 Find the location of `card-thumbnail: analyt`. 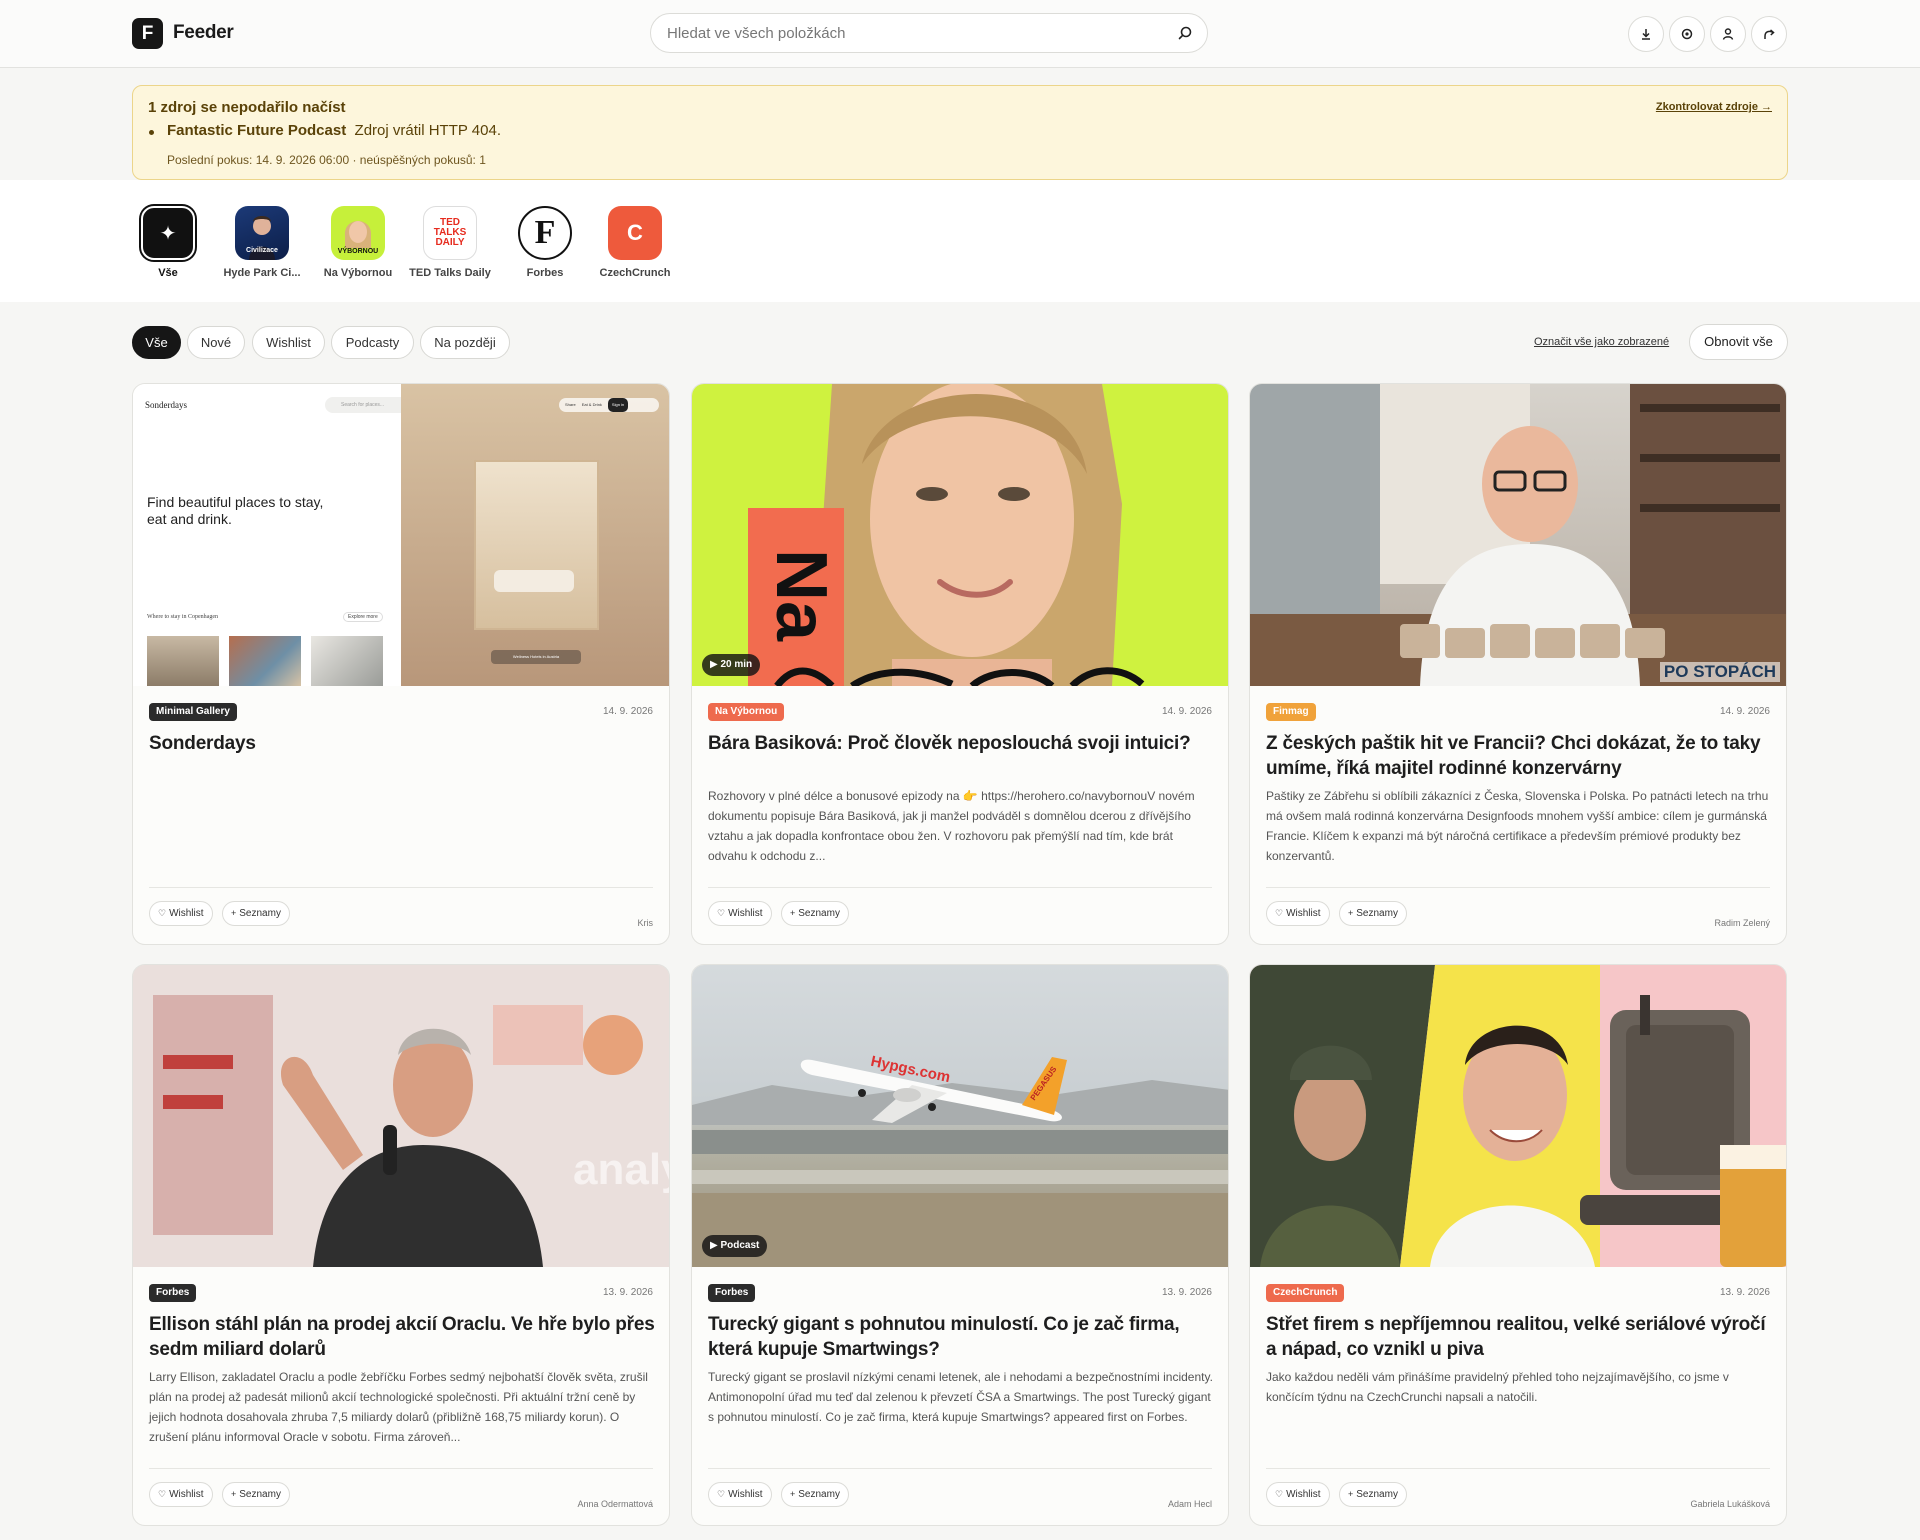

card-thumbnail: analyt is located at coordinates (401, 1116).